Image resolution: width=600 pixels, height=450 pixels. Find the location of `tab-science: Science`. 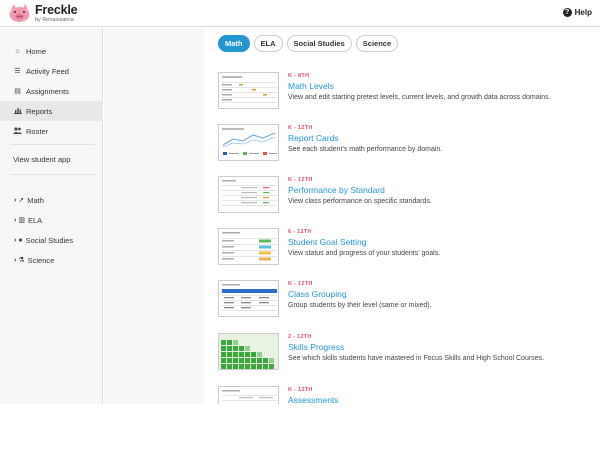

tab-science: Science is located at coordinates (377, 43).